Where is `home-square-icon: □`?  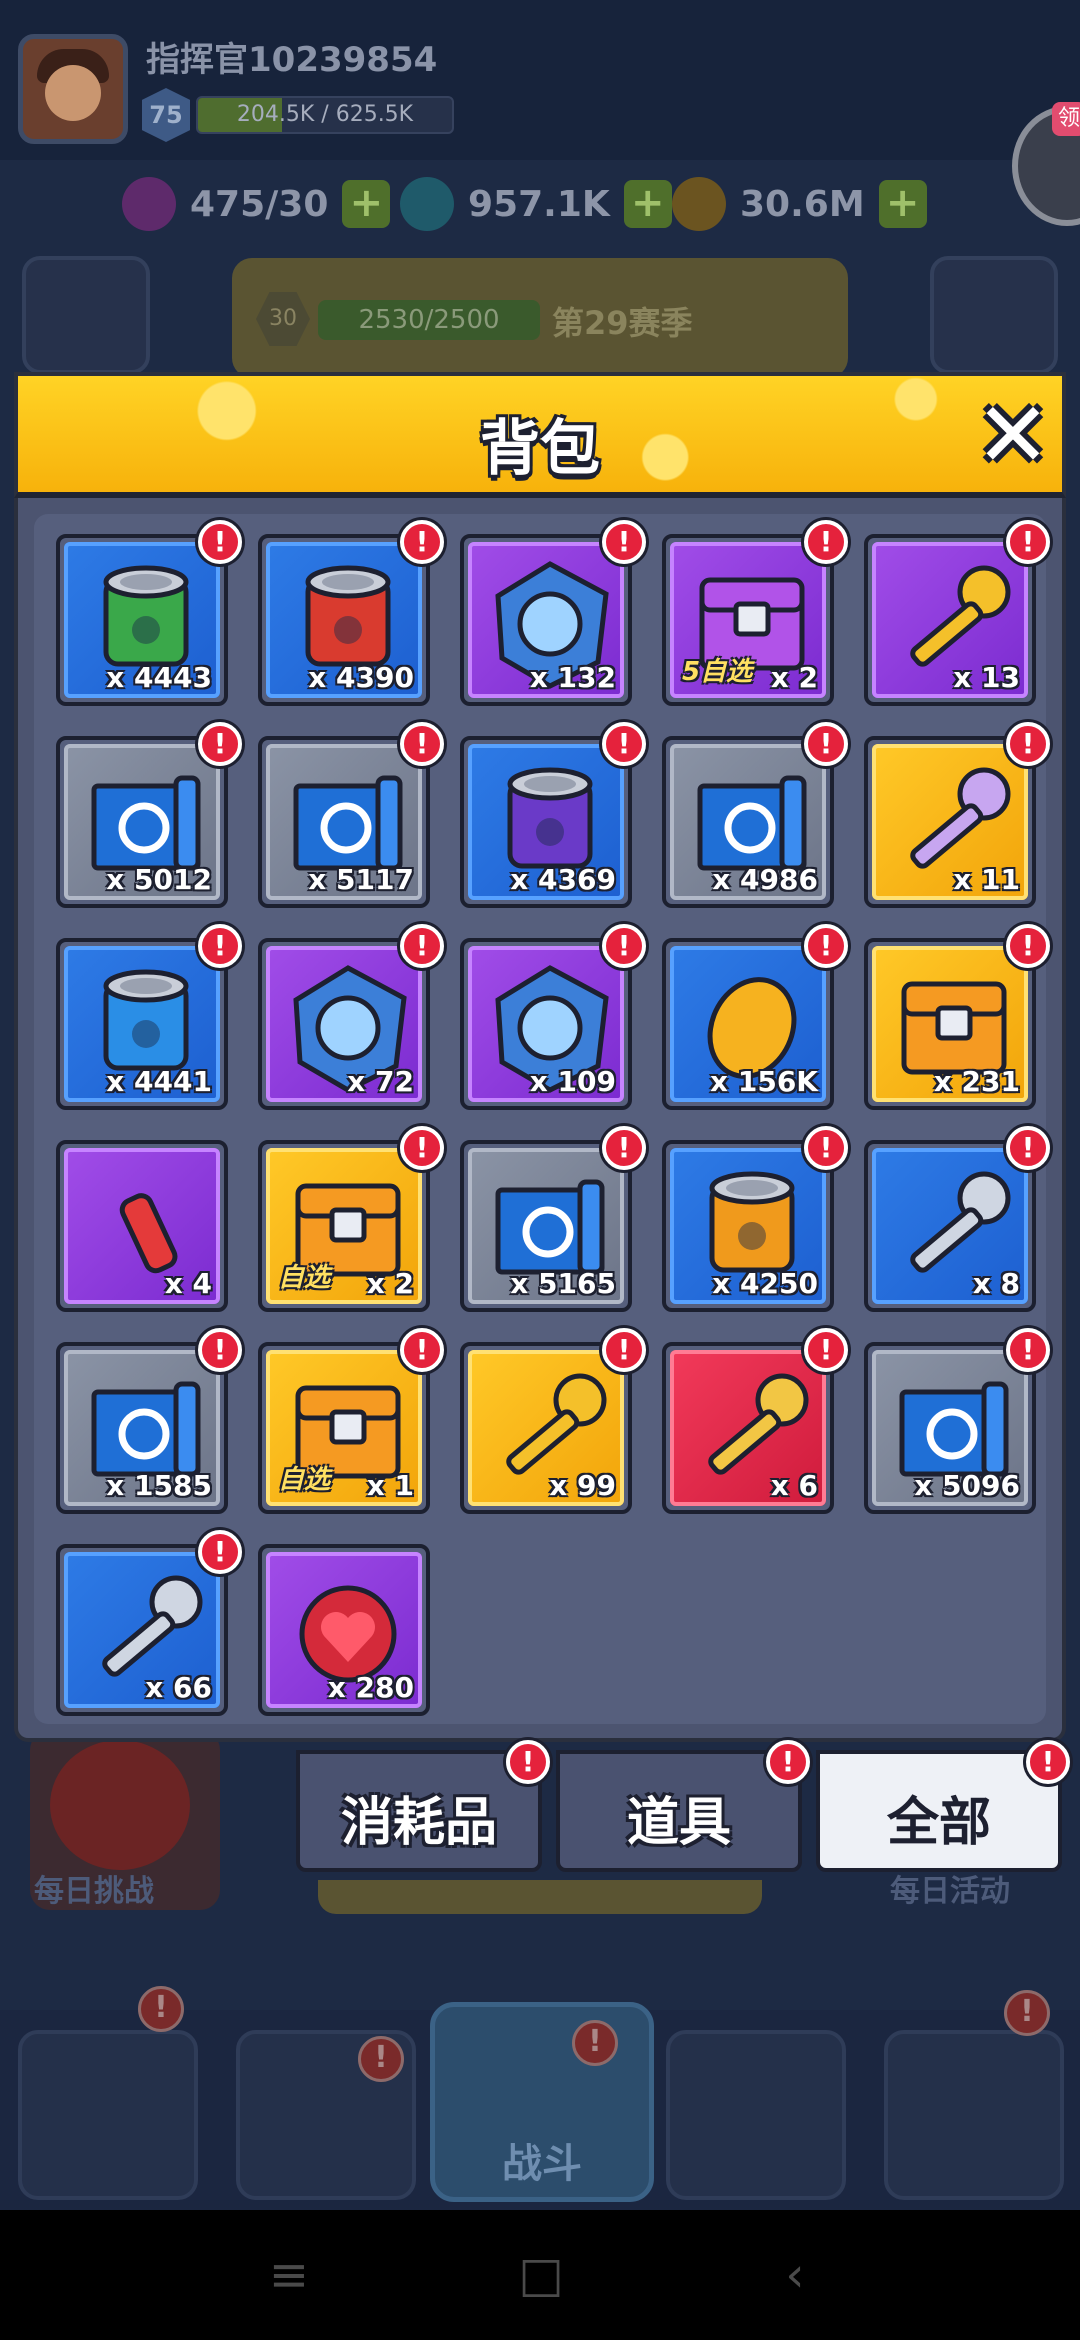 home-square-icon: □ is located at coordinates (541, 2275).